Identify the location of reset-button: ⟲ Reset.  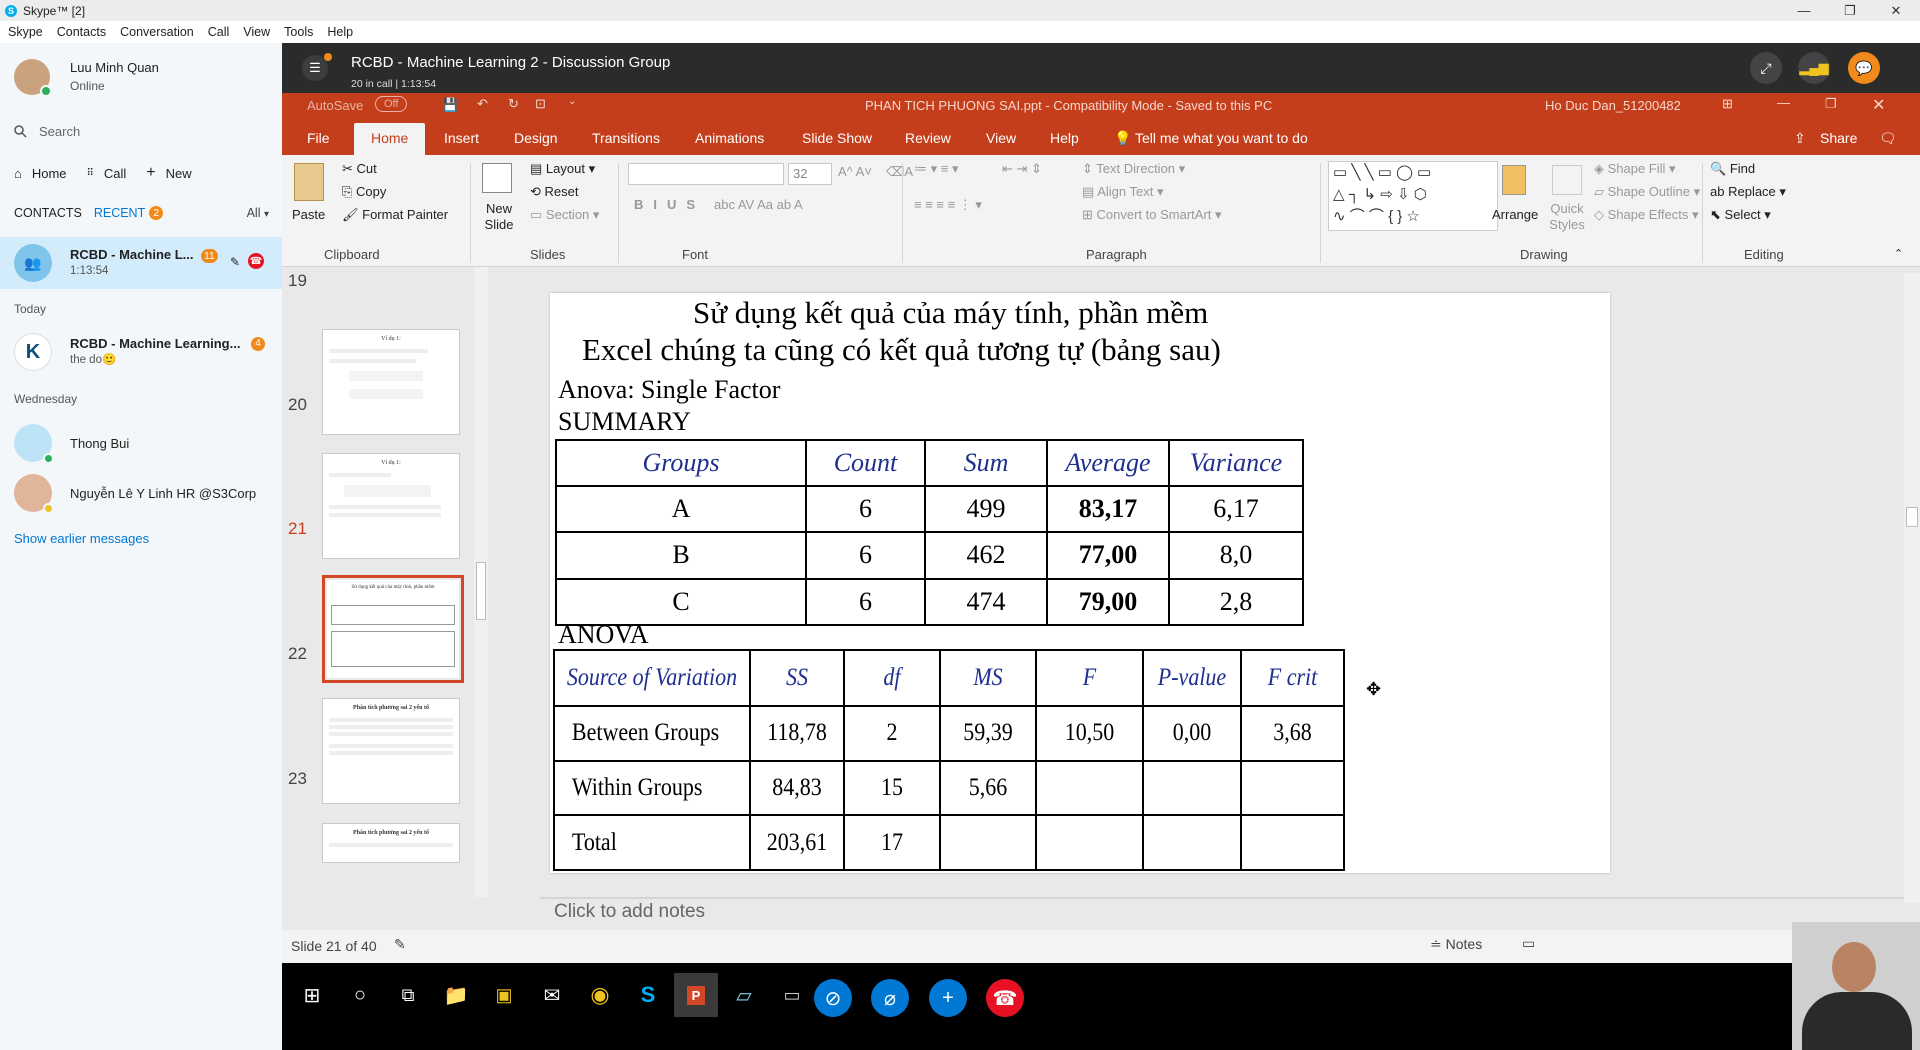
(554, 192).